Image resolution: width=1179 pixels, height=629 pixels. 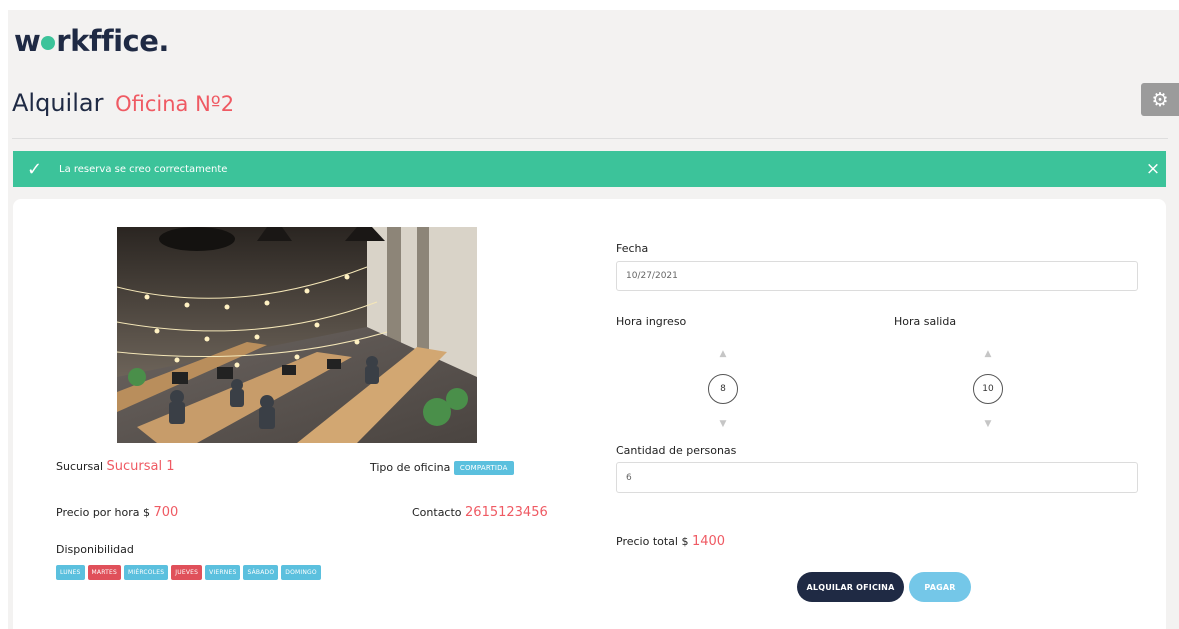 I want to click on total-price-value: 1400, so click(x=708, y=541).